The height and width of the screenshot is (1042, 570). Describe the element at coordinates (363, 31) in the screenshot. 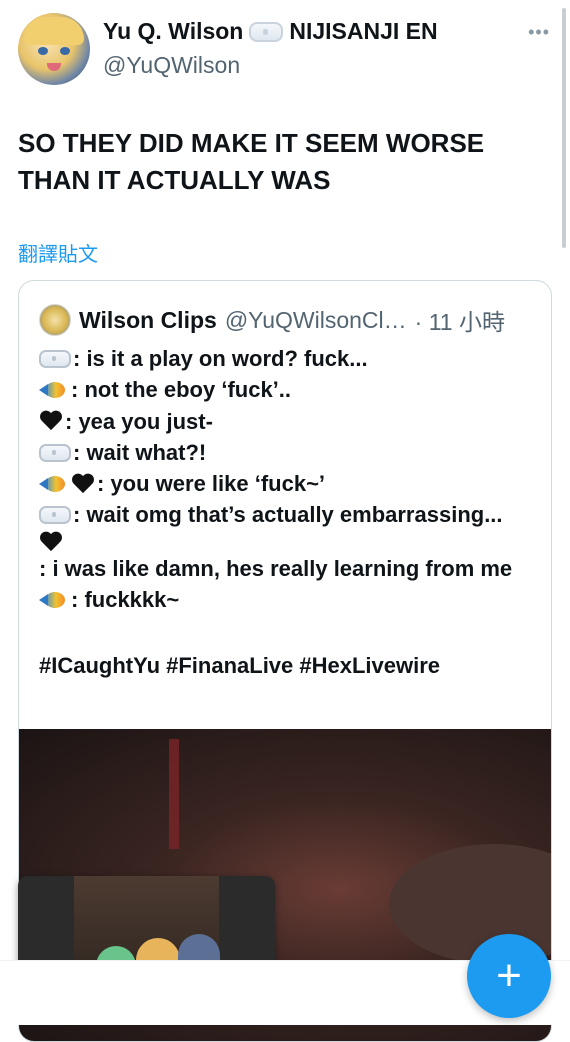

I see `author-affiliation: NIJISANJI EN` at that location.